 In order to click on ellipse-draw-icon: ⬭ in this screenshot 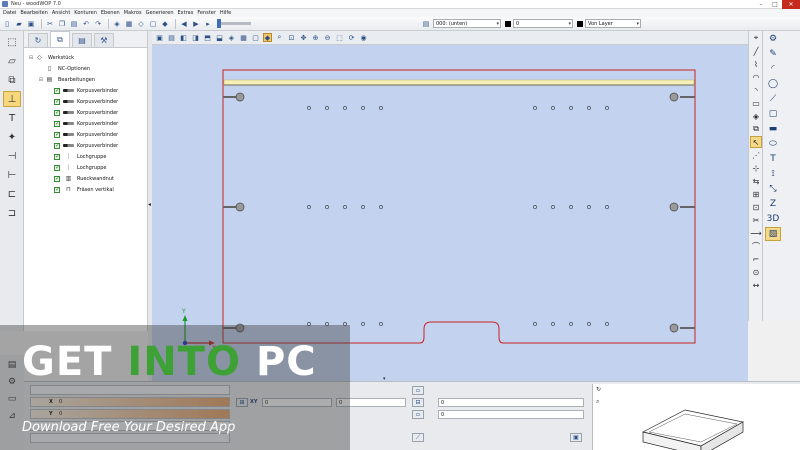, I will do `click(773, 144)`.